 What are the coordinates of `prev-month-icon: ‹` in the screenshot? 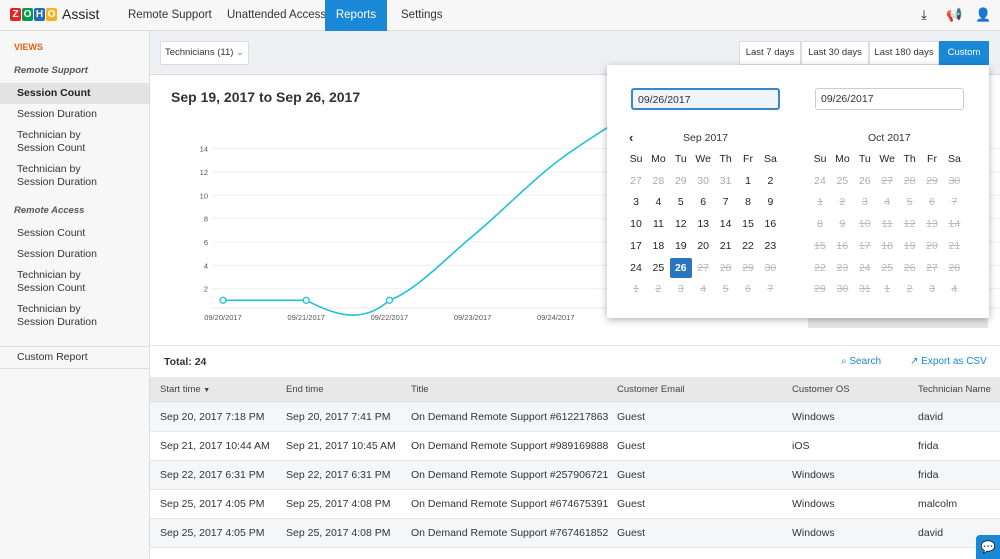 It's located at (631, 137).